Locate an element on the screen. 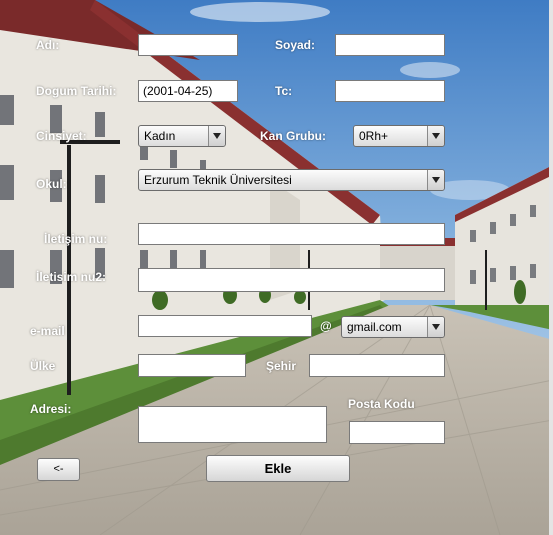 The height and width of the screenshot is (535, 553). phone1-label: İletişim nu: is located at coordinates (76, 239).